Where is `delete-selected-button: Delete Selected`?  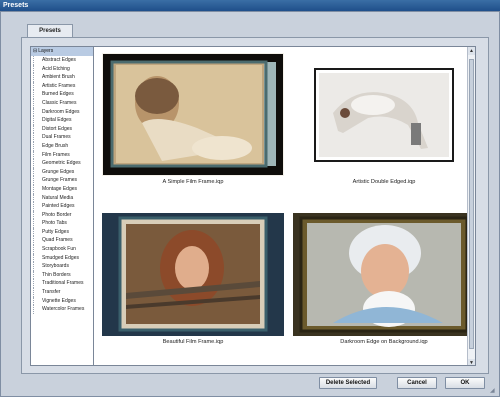
delete-selected-button: Delete Selected is located at coordinates (348, 383).